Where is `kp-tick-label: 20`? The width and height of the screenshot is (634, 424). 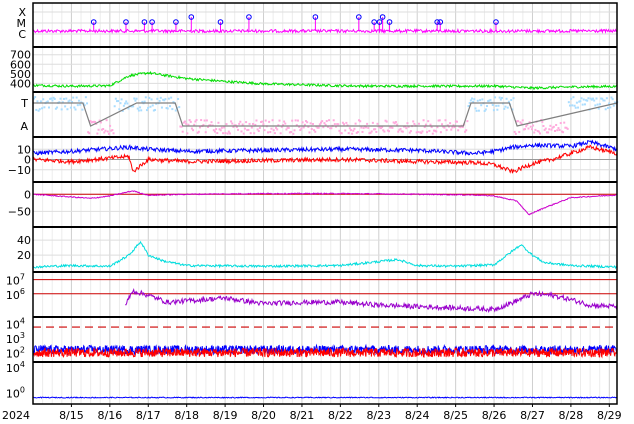 kp-tick-label: 20 is located at coordinates (24, 255).